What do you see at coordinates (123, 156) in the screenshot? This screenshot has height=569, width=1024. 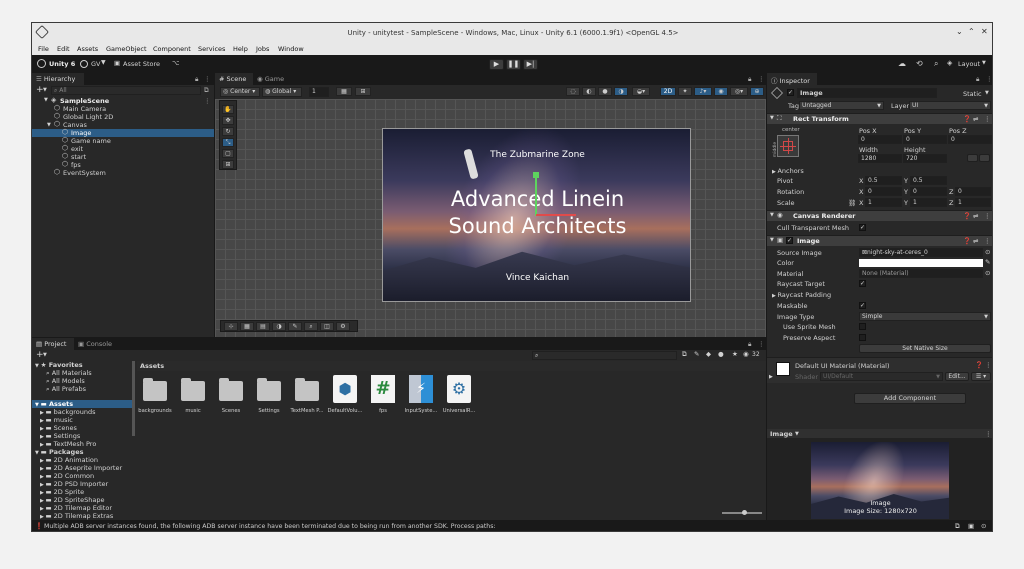 I see `hierarchy-item: ⬡ start` at bounding box center [123, 156].